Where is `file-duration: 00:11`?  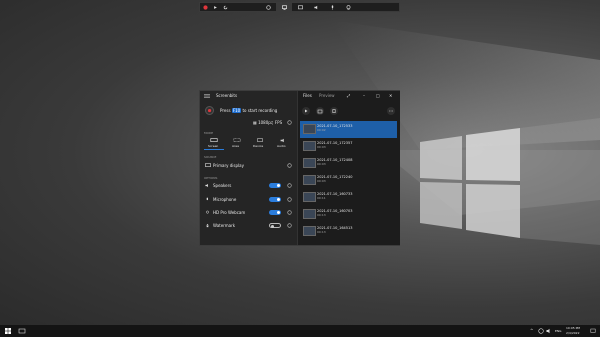
file-duration: 00:11 is located at coordinates (321, 198).